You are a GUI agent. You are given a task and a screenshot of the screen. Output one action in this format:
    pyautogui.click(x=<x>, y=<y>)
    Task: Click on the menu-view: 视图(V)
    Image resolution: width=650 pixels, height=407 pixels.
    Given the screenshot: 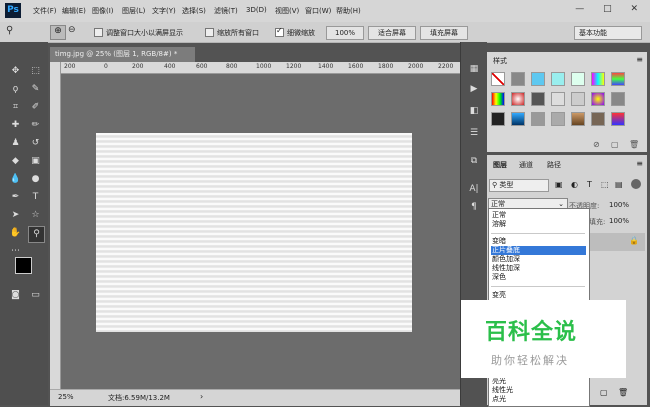 What is the action you would take?
    pyautogui.click(x=287, y=11)
    